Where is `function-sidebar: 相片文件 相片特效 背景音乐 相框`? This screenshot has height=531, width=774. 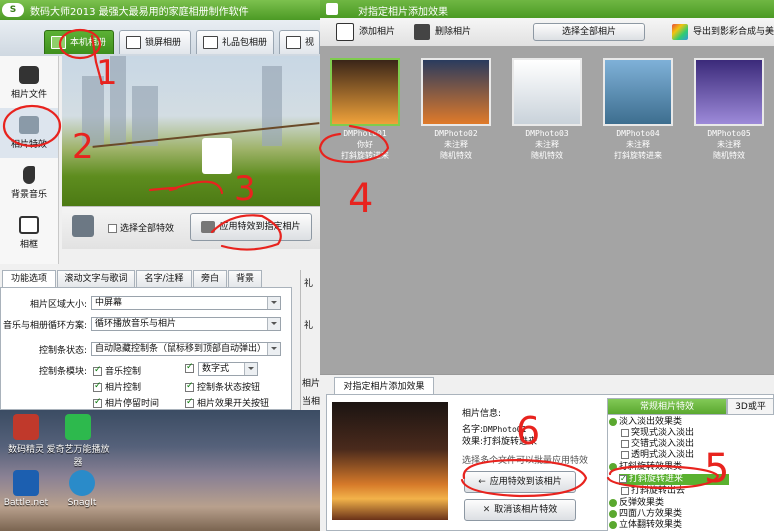
function-sidebar: 相片文件 相片特效 背景音乐 相框 is located at coordinates (29, 160).